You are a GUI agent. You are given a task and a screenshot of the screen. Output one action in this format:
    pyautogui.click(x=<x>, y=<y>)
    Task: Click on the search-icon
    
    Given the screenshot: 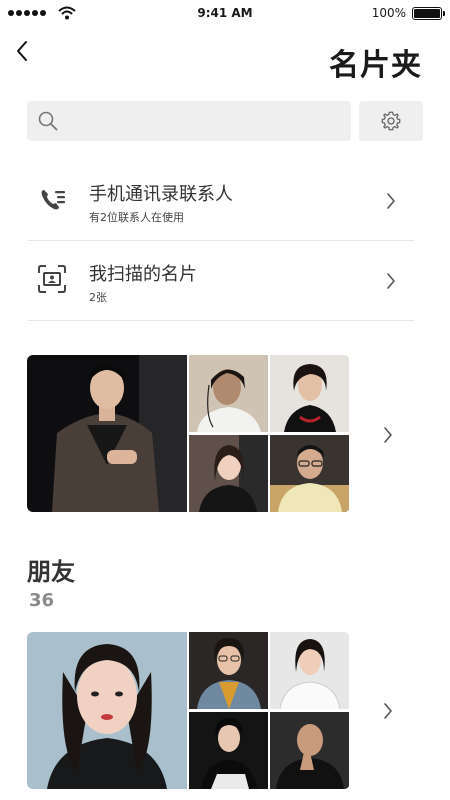 What is the action you would take?
    pyautogui.click(x=48, y=121)
    